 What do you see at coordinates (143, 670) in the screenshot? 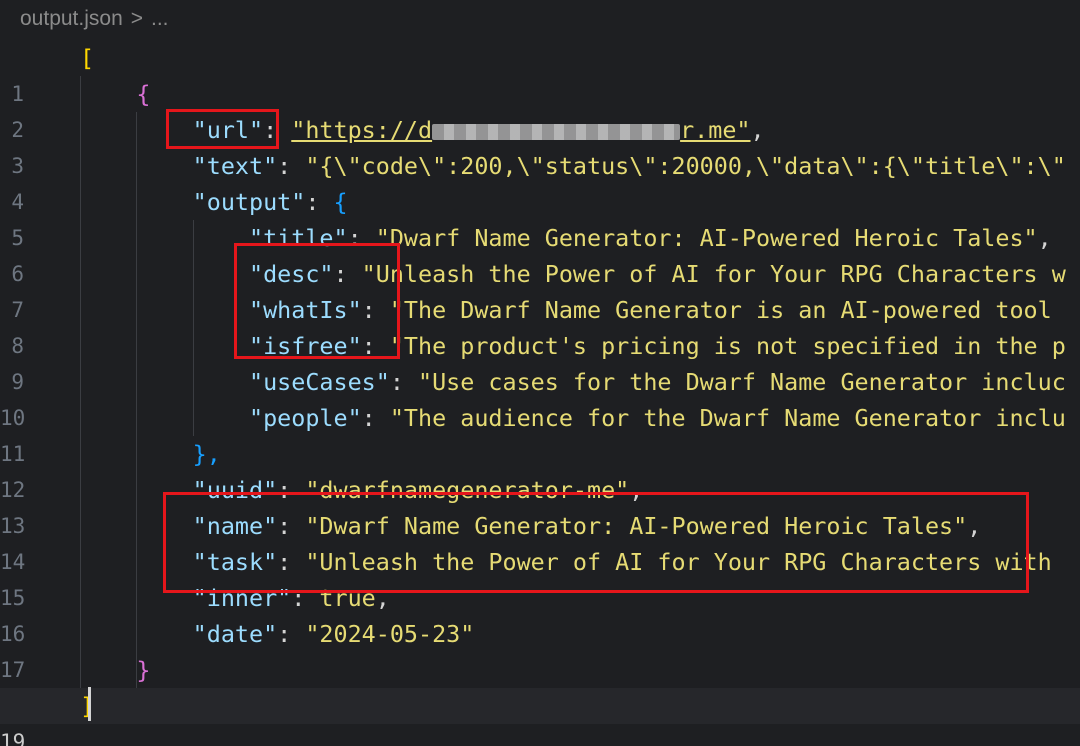
I see `brace: }` at bounding box center [143, 670].